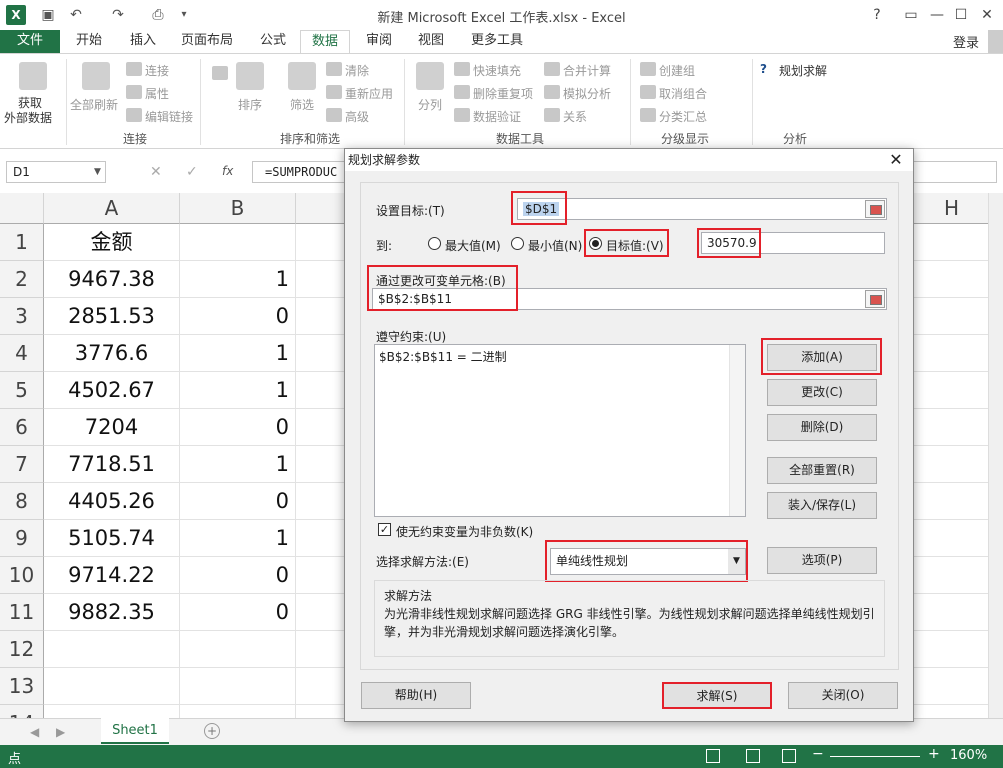 This screenshot has height=768, width=1003. What do you see at coordinates (325, 42) in the screenshot?
I see `tab-data: 数据` at bounding box center [325, 42].